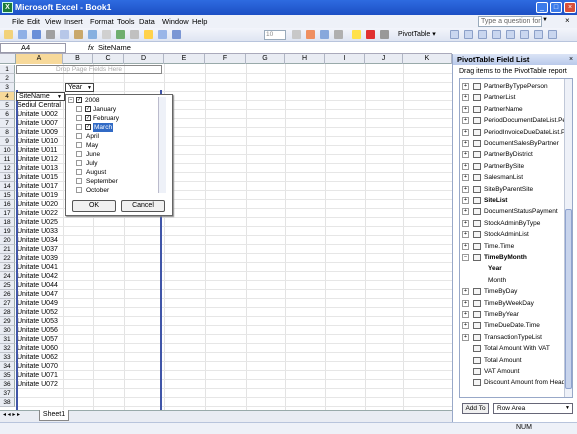  Describe the element at coordinates (53, 21) in the screenshot. I see `menu-view: View` at that location.